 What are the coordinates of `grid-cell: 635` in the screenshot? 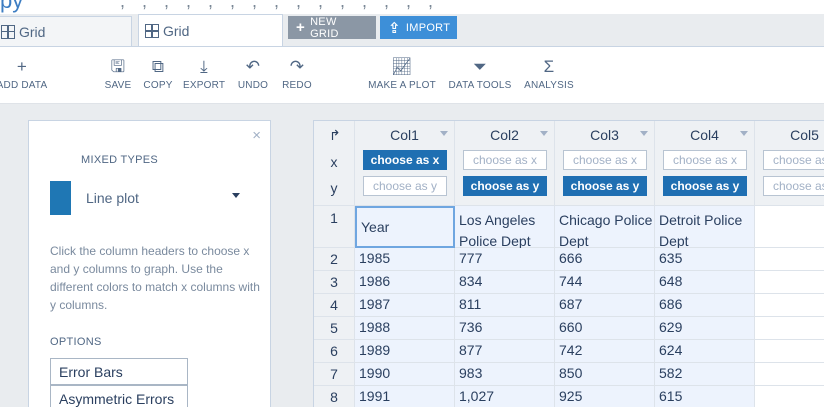 It's located at (705, 259).